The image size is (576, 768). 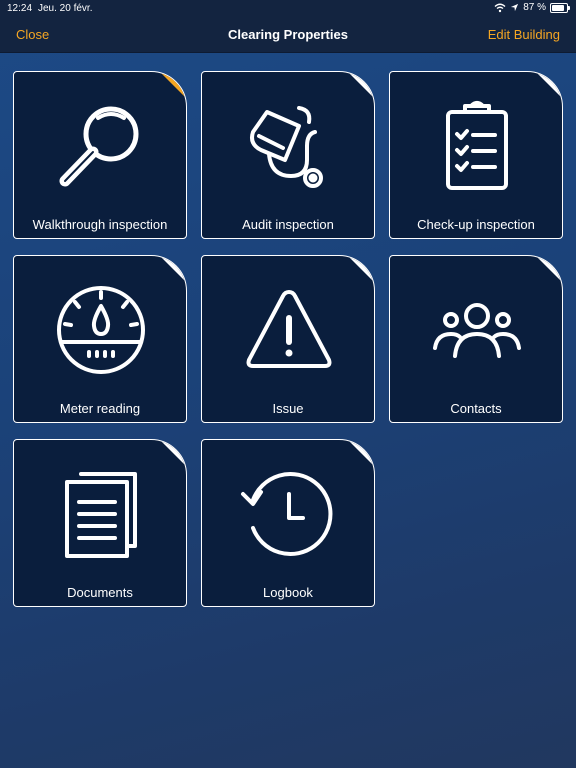 I want to click on tile-contacts: Contacts, so click(x=476, y=339).